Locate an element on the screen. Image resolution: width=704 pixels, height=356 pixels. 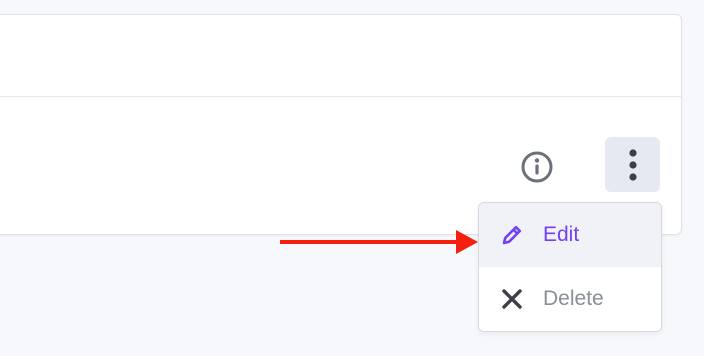
menu-item-edit-label: Edit is located at coordinates (561, 234).